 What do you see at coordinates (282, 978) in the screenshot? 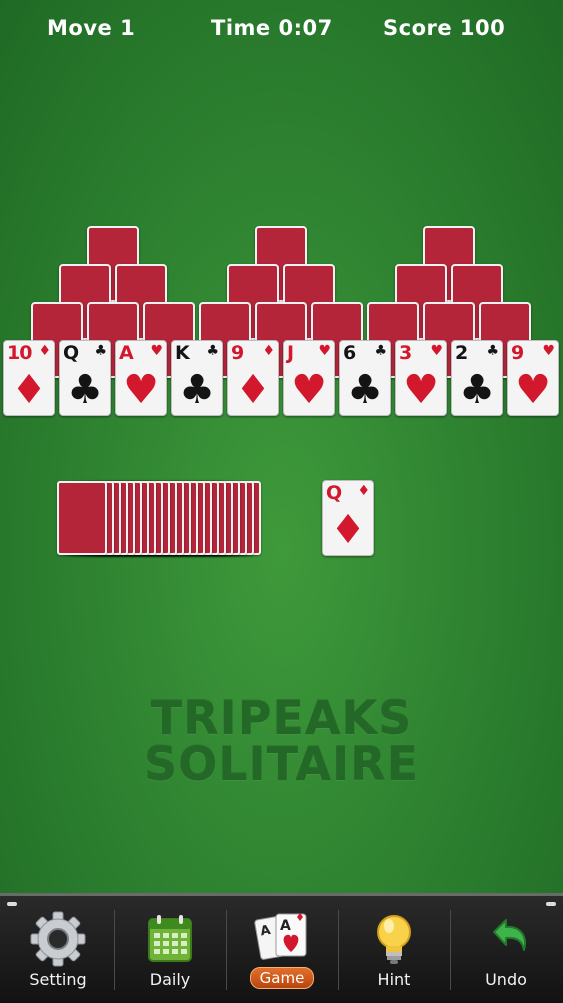
I see `nav-game-label: Game` at bounding box center [282, 978].